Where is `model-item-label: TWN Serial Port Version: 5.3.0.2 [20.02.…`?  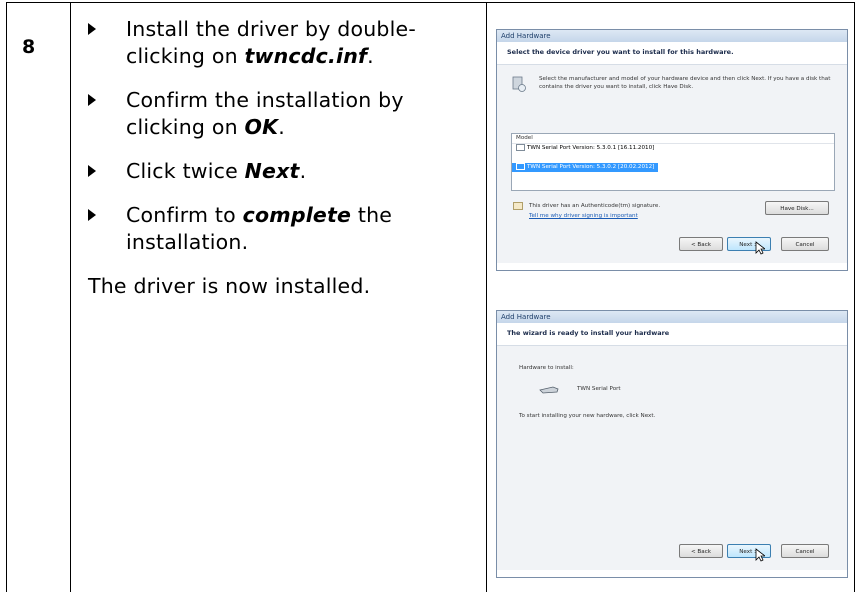 model-item-label: TWN Serial Port Version: 5.3.0.2 [20.02.… is located at coordinates (591, 167).